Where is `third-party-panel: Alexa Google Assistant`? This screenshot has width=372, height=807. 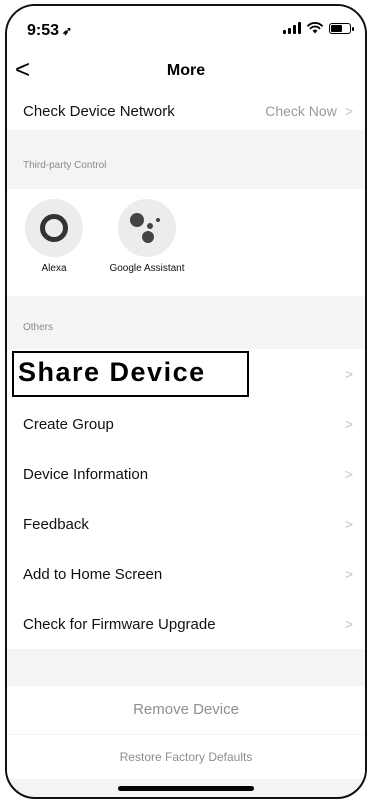
third-party-panel: Alexa Google Assistant is located at coordinates (186, 242).